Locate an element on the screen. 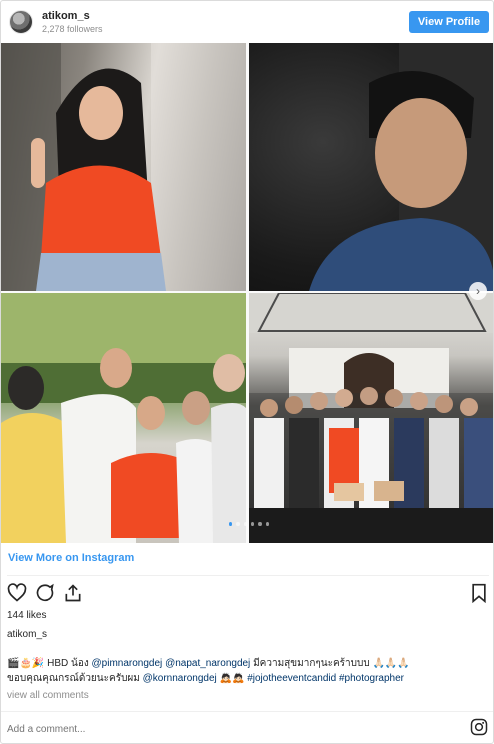  comment-icon is located at coordinates (45, 593).